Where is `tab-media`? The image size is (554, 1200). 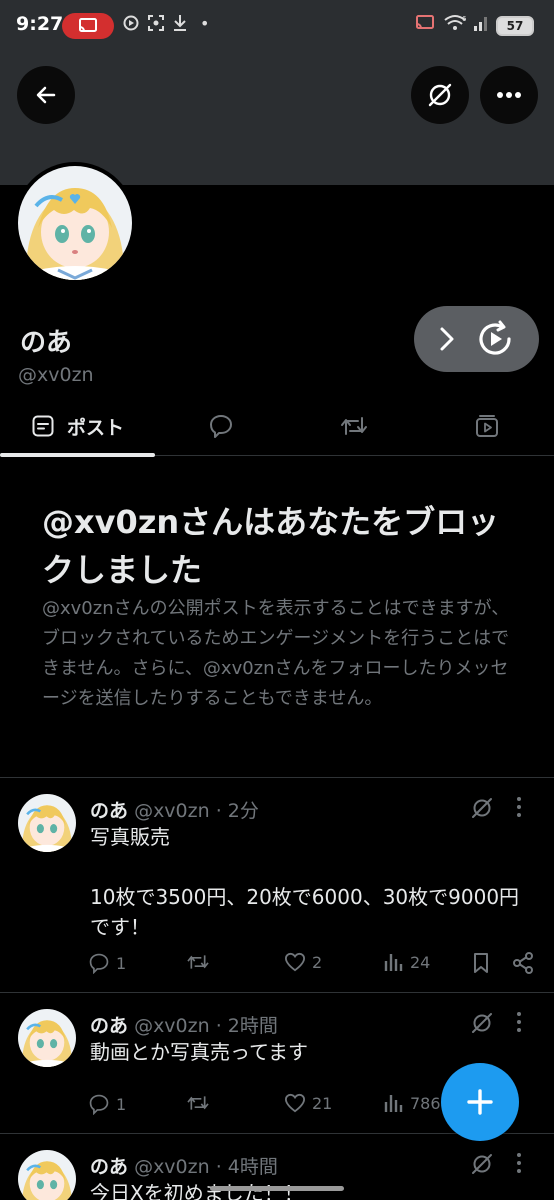 tab-media is located at coordinates (487, 426).